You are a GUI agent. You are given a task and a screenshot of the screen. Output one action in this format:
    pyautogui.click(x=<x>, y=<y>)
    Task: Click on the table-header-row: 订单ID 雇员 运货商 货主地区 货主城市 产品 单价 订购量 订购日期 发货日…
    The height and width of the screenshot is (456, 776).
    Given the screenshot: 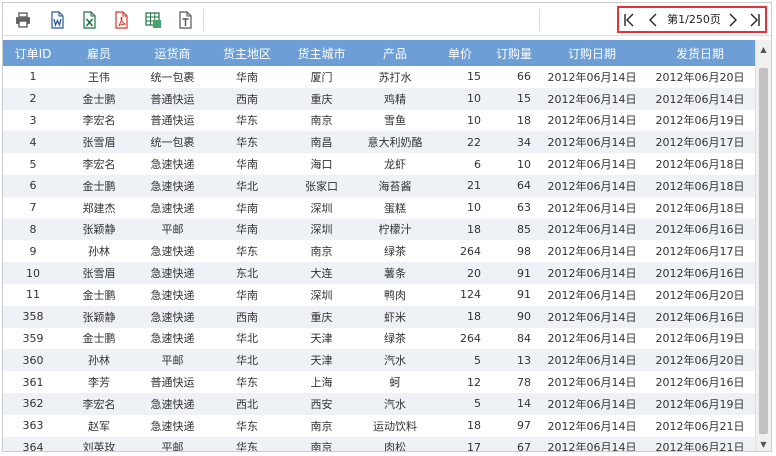 What is the action you would take?
    pyautogui.click(x=379, y=53)
    